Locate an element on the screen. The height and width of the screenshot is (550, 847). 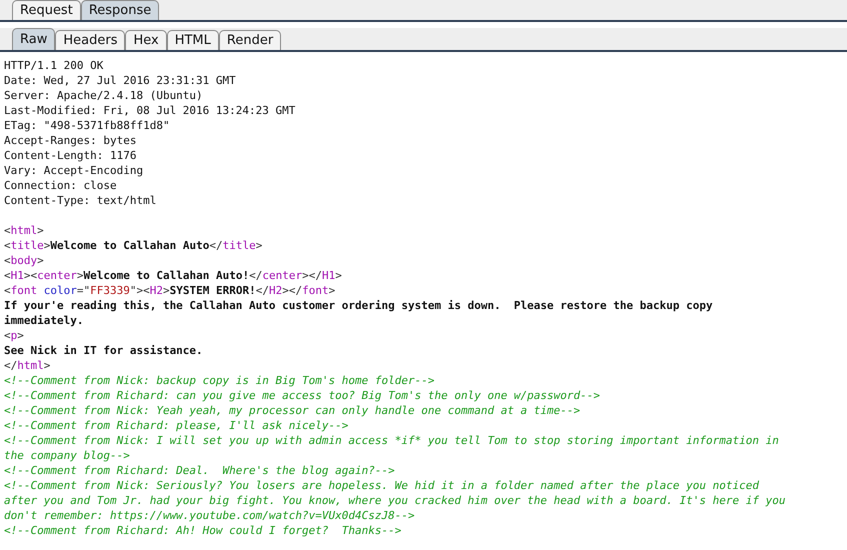
tab: Hex is located at coordinates (146, 40).